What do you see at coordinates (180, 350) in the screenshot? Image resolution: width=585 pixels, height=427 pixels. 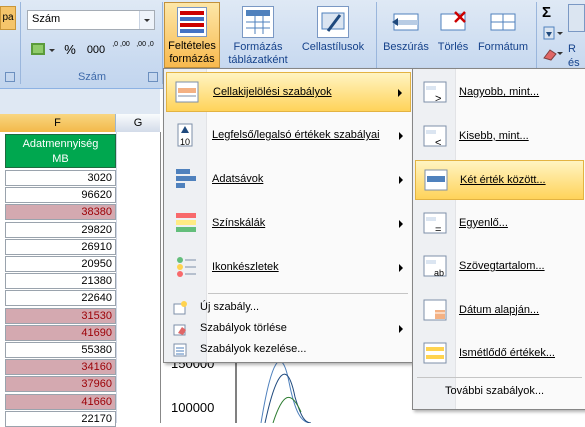 I see `manage-rules-icon` at bounding box center [180, 350].